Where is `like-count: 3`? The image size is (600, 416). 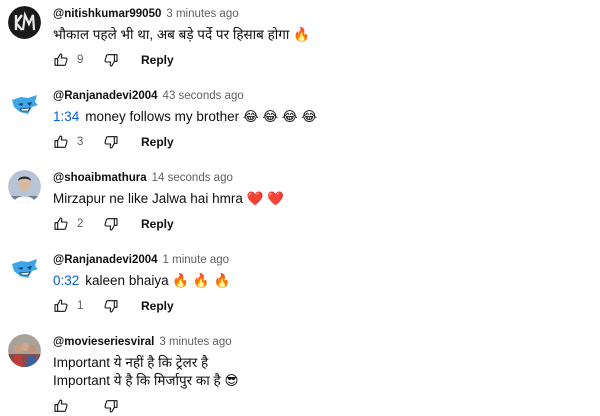
like-count: 3 is located at coordinates (80, 142).